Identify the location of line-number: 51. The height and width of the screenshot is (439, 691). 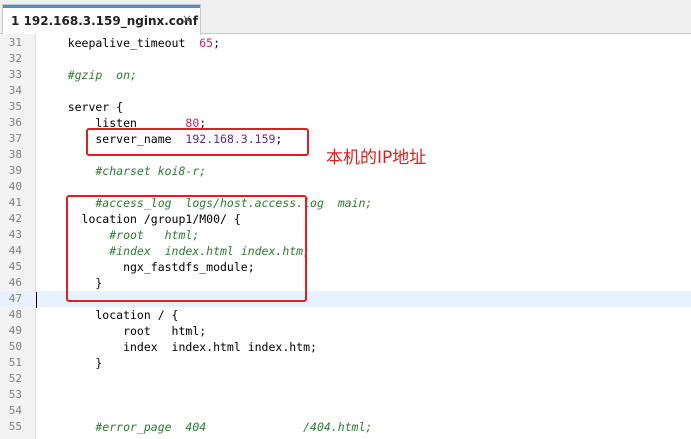
(15, 362).